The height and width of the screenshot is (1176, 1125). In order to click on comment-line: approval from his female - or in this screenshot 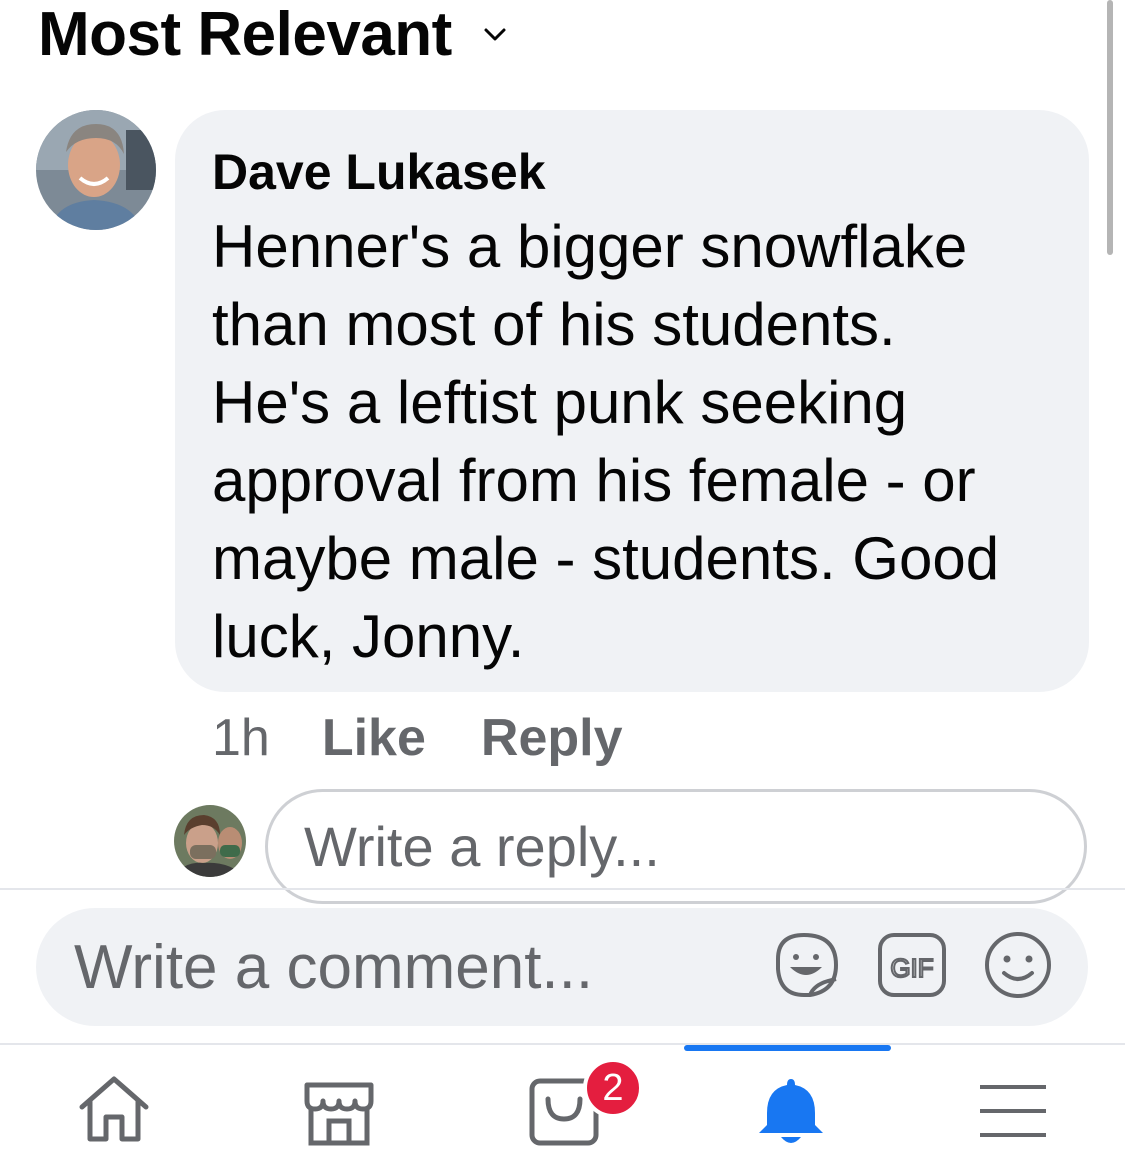, I will do `click(594, 480)`.